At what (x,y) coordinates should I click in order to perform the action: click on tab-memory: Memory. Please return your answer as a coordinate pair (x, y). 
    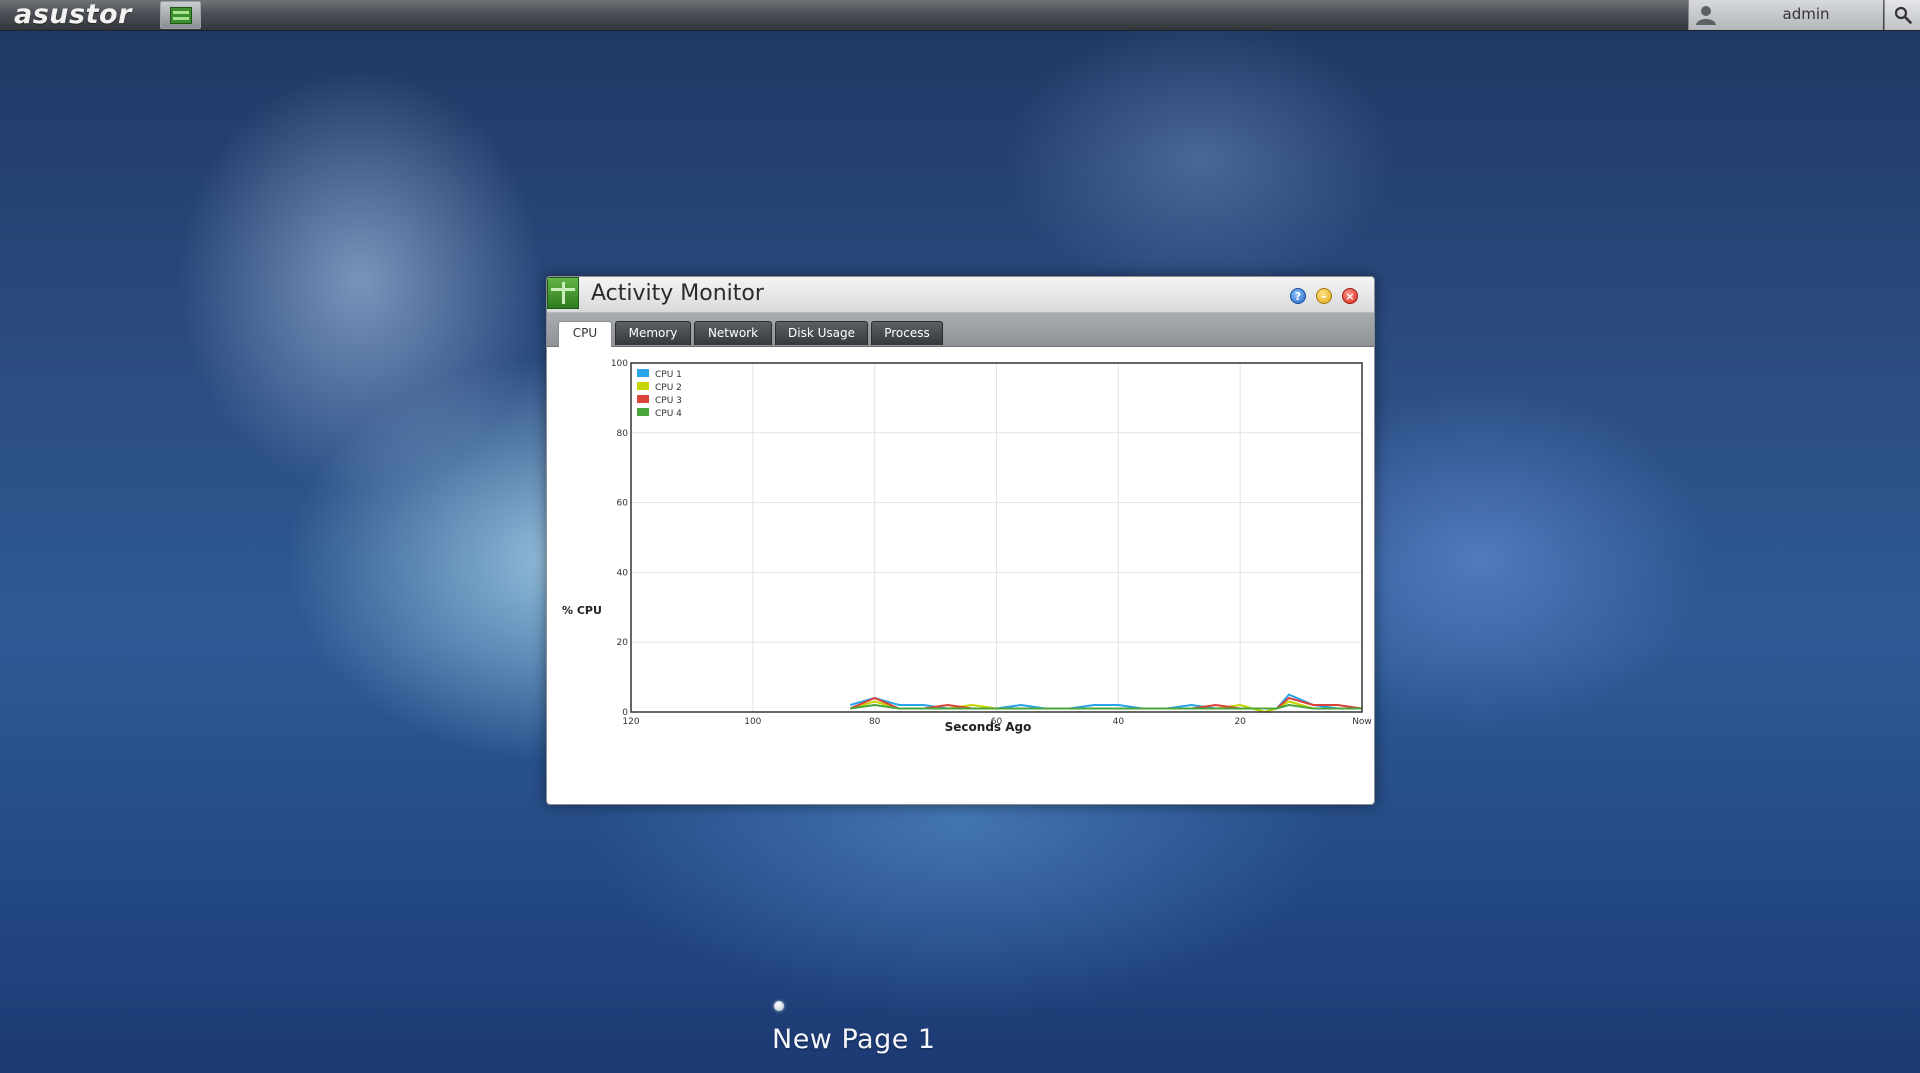
    Looking at the image, I should click on (653, 333).